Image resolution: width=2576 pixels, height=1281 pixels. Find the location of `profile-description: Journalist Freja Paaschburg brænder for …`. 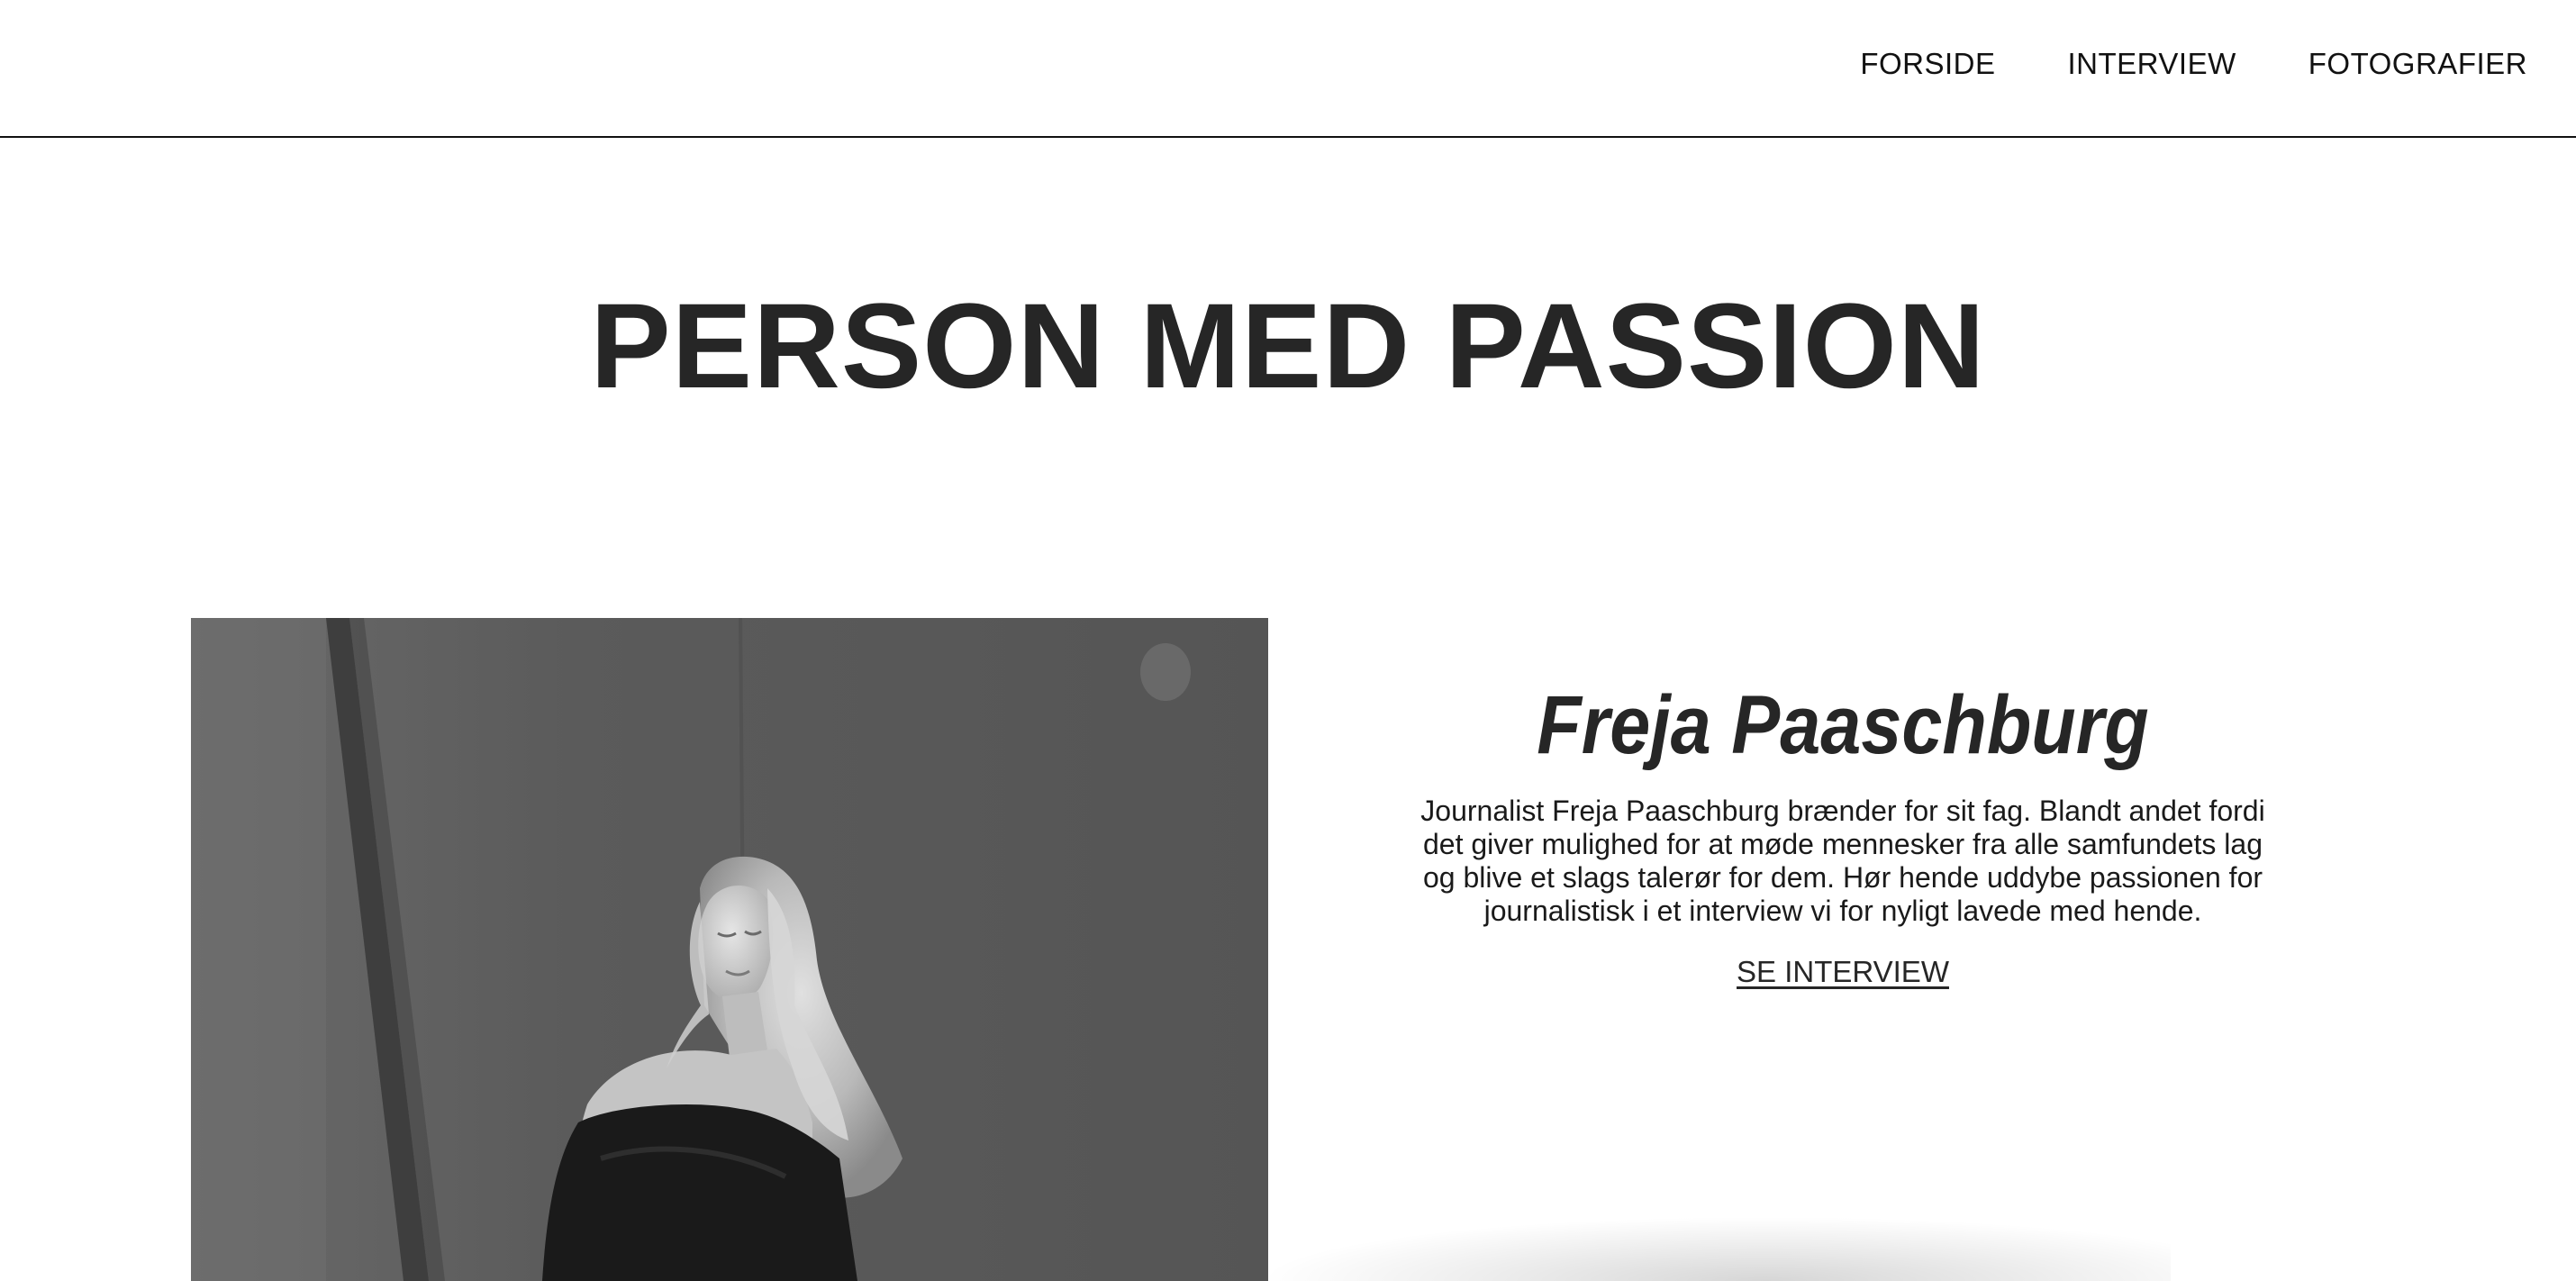

profile-description: Journalist Freja Paaschburg brænder for … is located at coordinates (1842, 861).